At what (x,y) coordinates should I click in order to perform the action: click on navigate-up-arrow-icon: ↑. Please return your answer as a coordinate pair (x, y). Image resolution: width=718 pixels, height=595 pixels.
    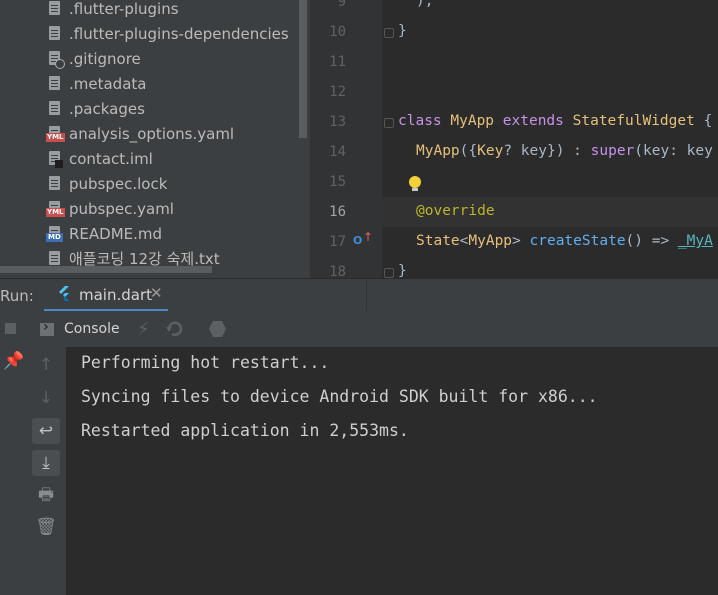
    Looking at the image, I should click on (368, 237).